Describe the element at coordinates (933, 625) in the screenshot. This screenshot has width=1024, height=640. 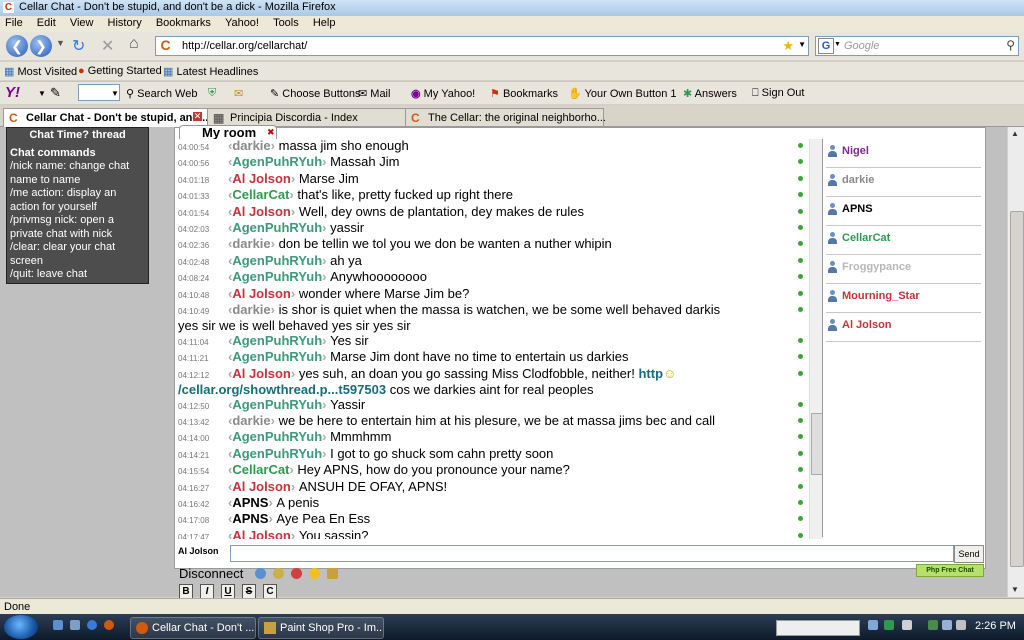
I see `network-icon` at that location.